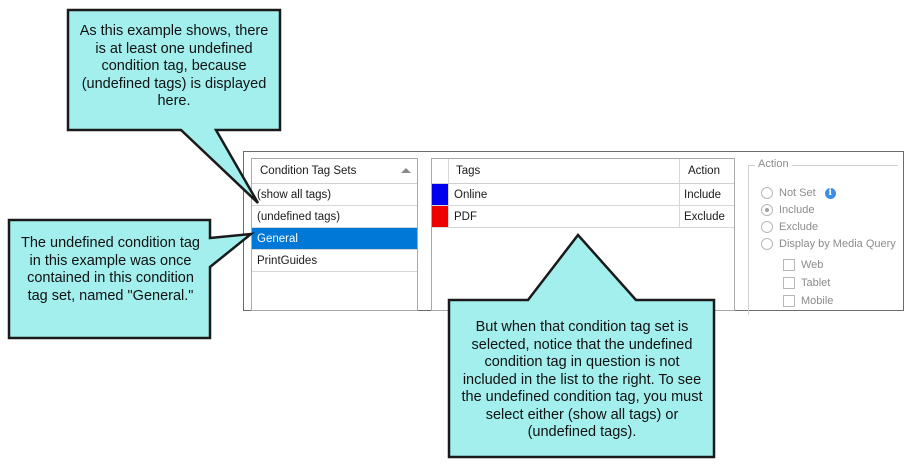  I want to click on tags-grid: Tags Action Online Include PDF Exclude, so click(583, 234).